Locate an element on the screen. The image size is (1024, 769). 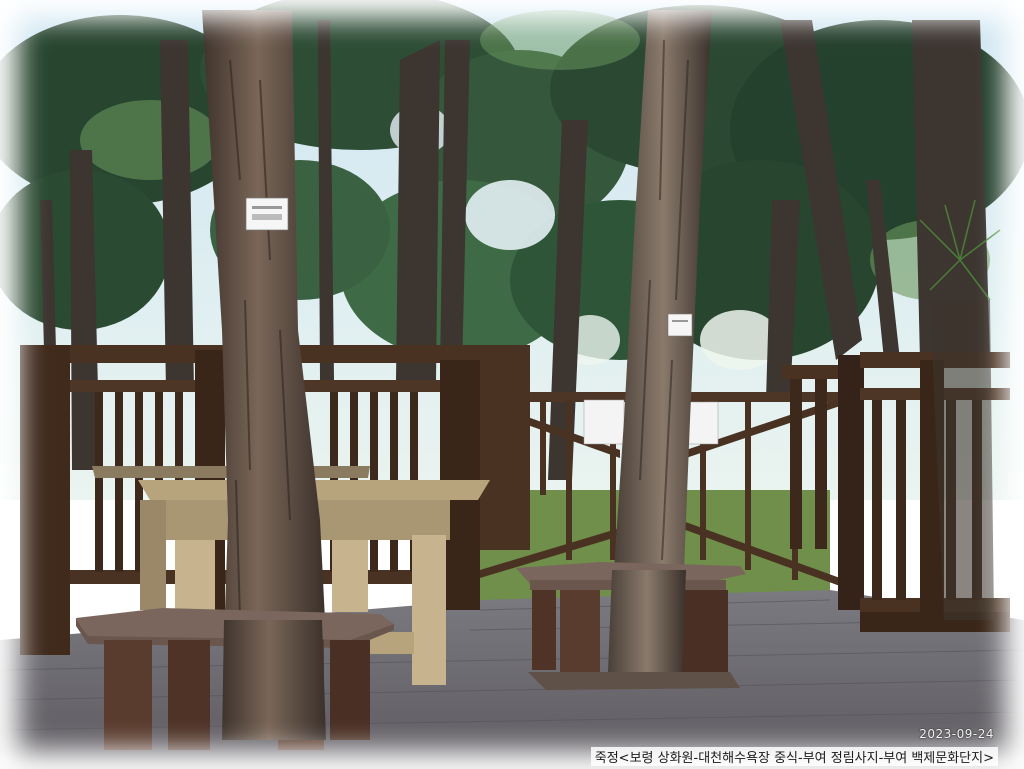
tree-tag-sign-small is located at coordinates (680, 325).